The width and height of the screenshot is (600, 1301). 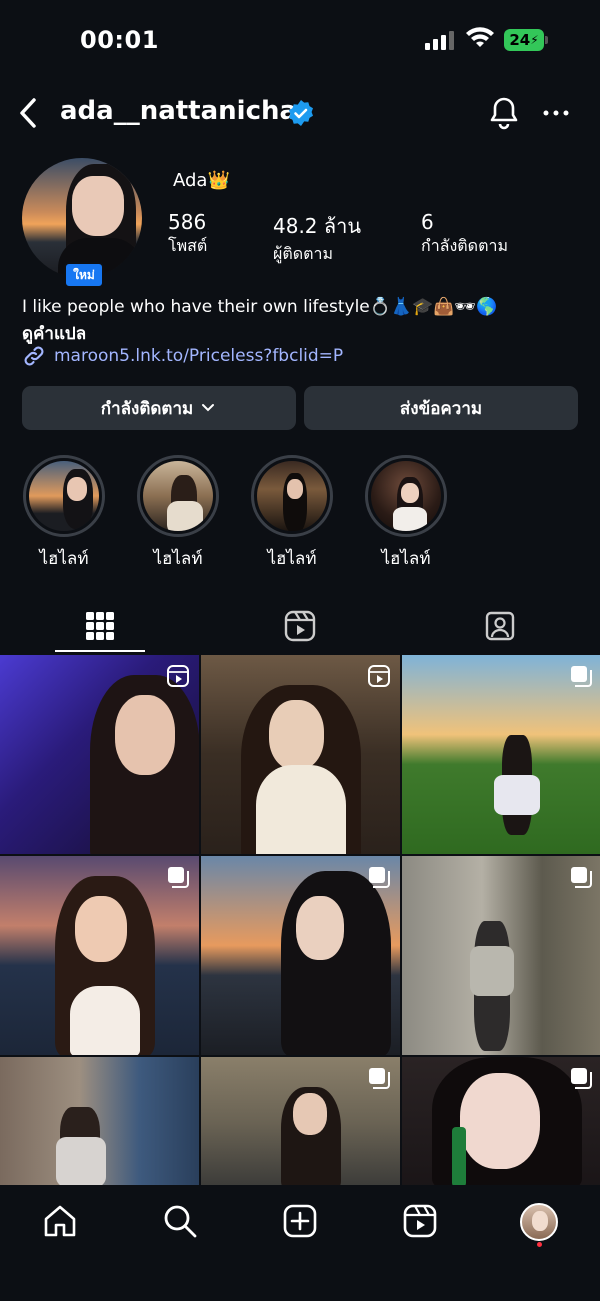 I want to click on chevron-down-icon, so click(x=208, y=408).